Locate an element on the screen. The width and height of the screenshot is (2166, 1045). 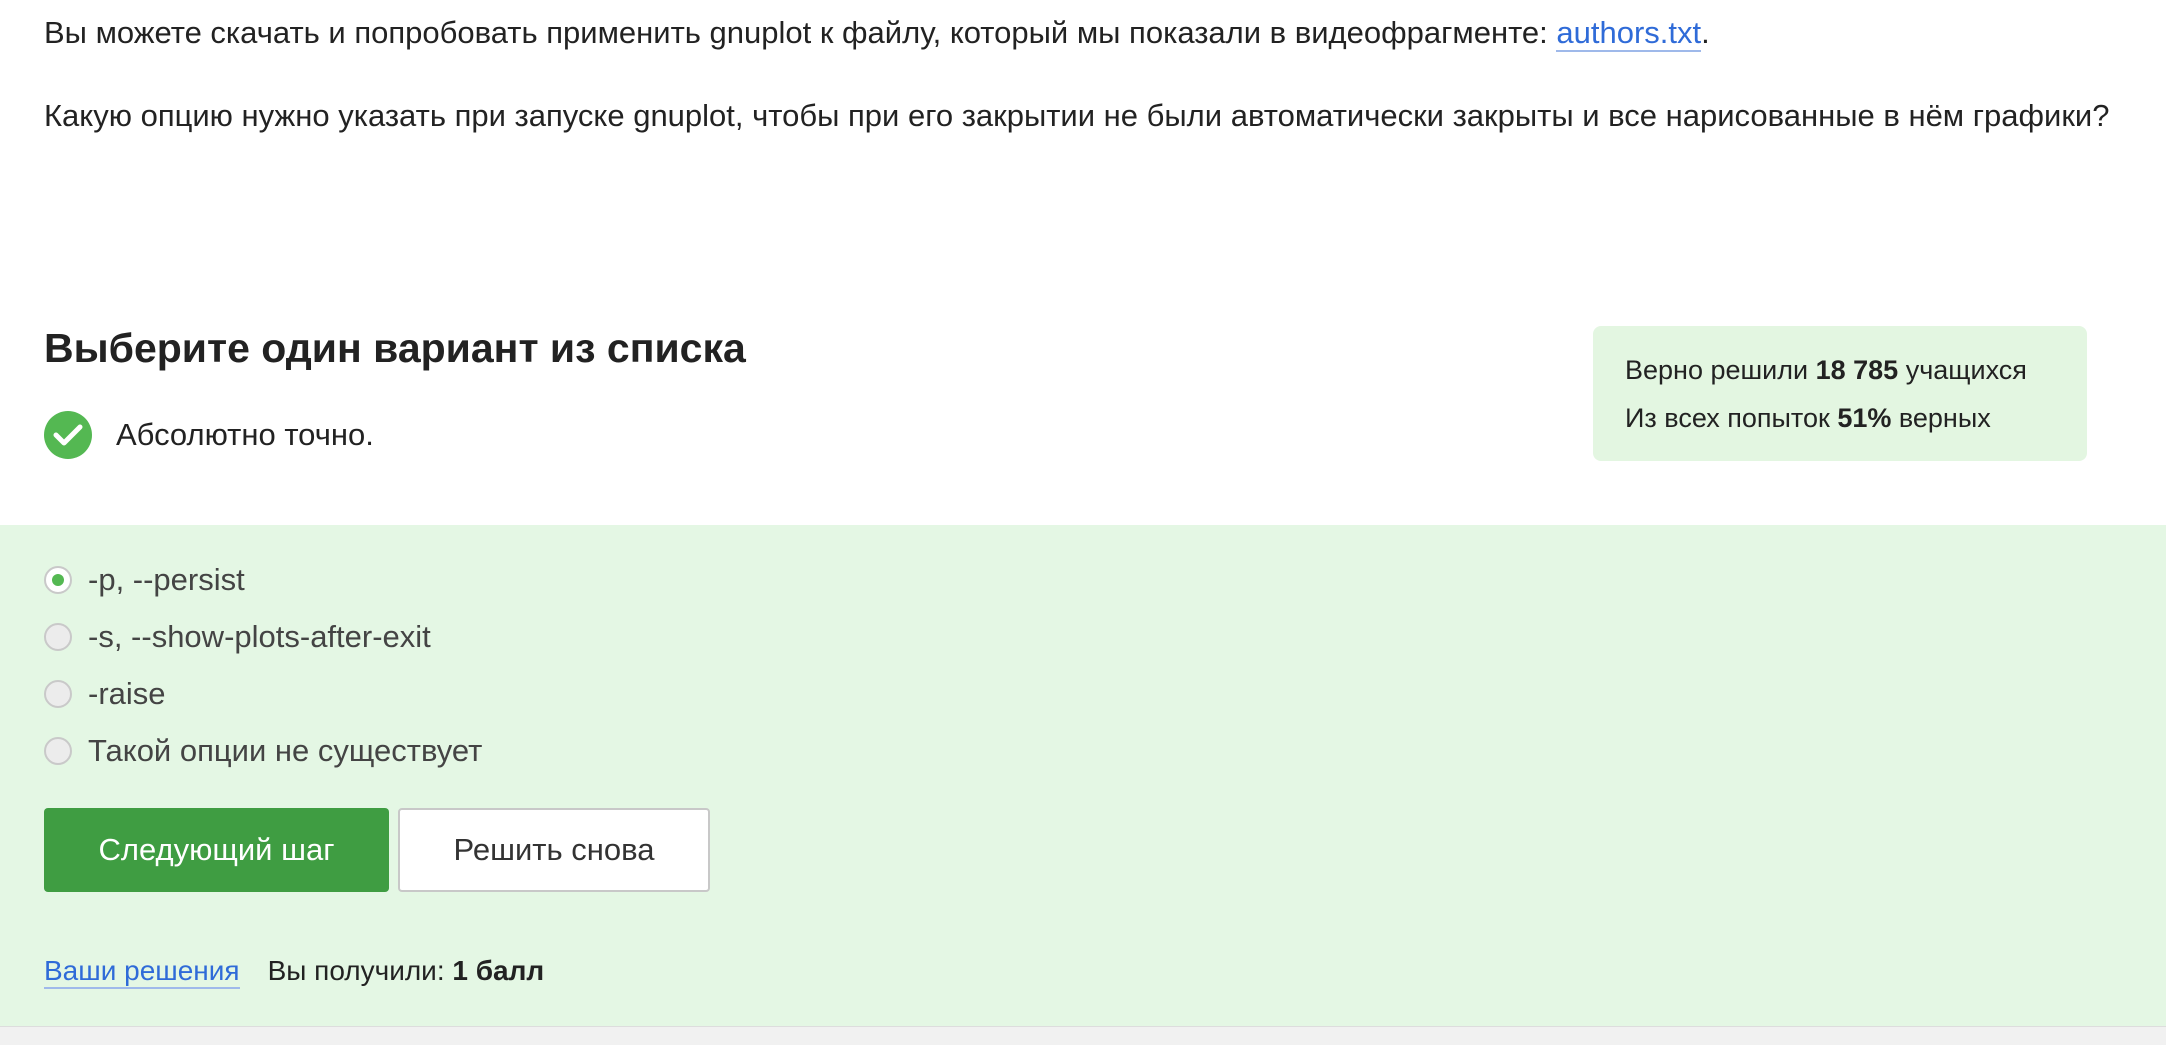
download-text-end: . is located at coordinates (1705, 32).